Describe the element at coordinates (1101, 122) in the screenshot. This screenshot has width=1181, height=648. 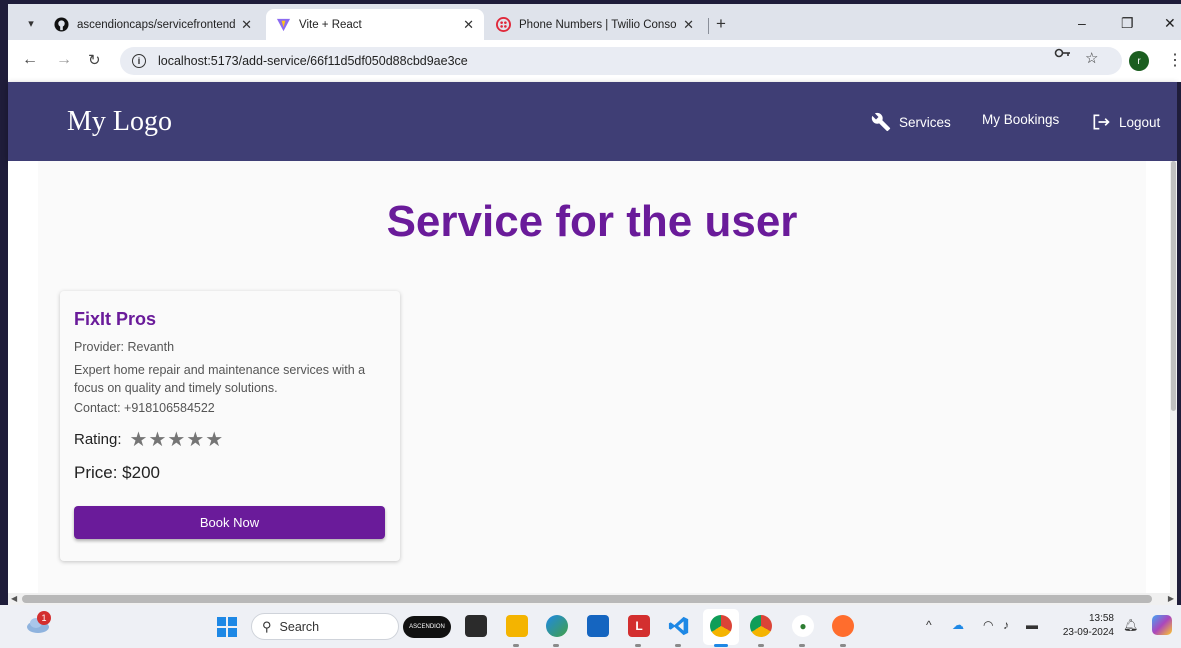
I see `logout-icon` at that location.